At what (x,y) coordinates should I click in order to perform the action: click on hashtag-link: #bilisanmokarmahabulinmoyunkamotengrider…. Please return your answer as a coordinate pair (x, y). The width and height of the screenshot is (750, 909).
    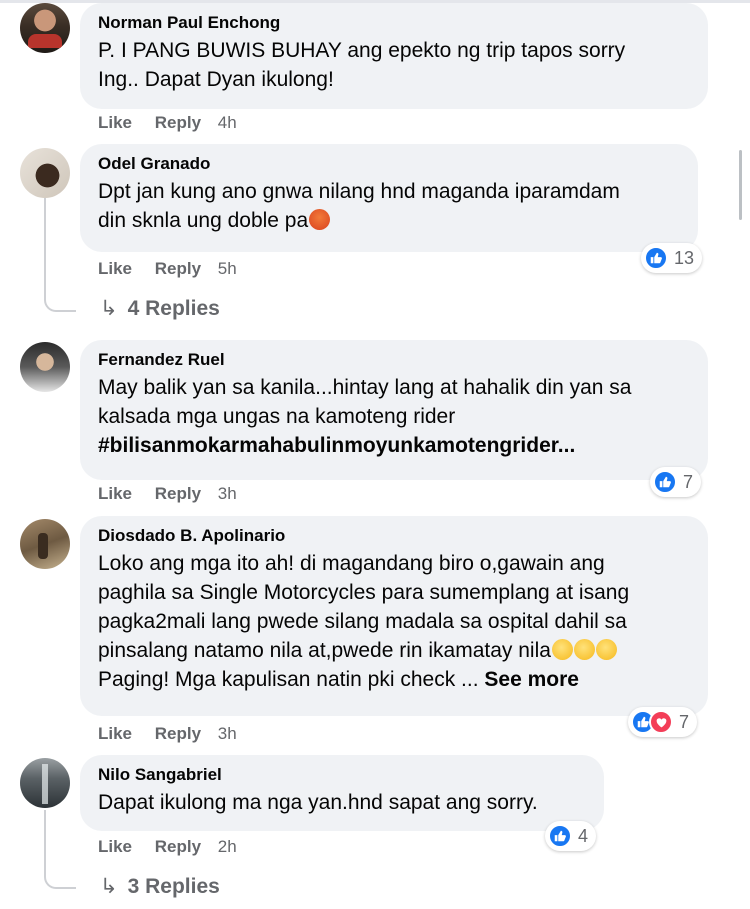
    Looking at the image, I should click on (394, 445).